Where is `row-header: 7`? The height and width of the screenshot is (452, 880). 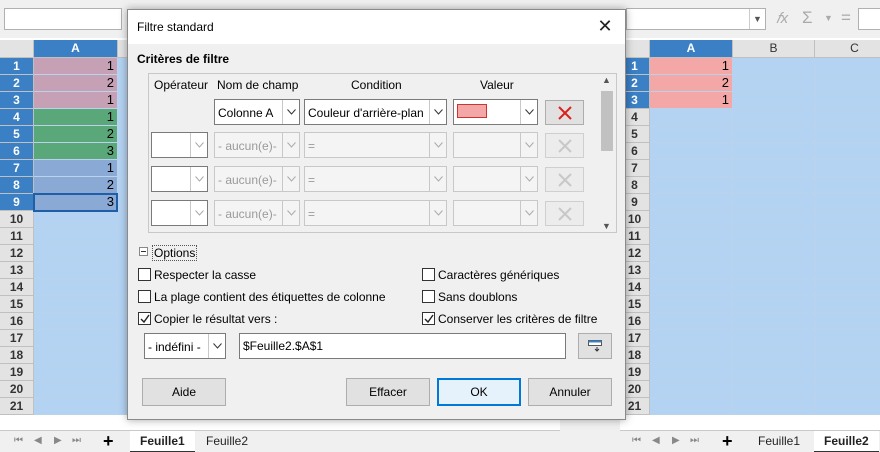 row-header: 7 is located at coordinates (17, 168).